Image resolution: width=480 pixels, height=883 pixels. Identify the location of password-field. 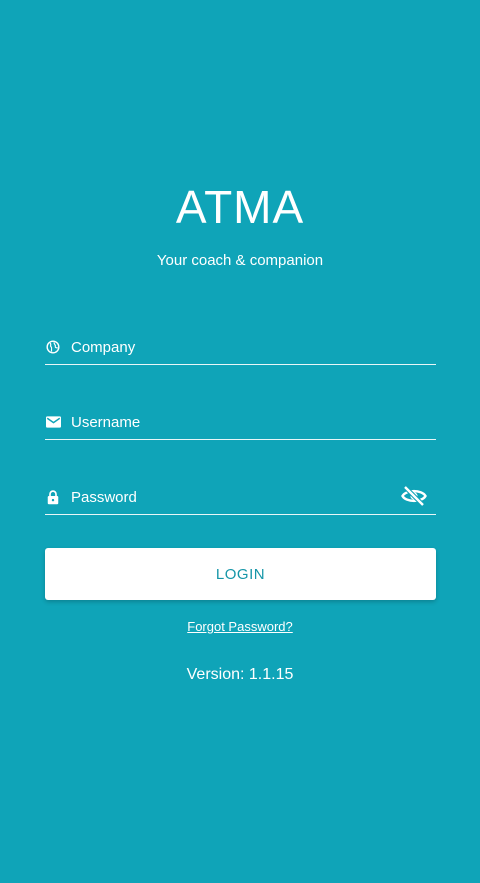
(240, 499).